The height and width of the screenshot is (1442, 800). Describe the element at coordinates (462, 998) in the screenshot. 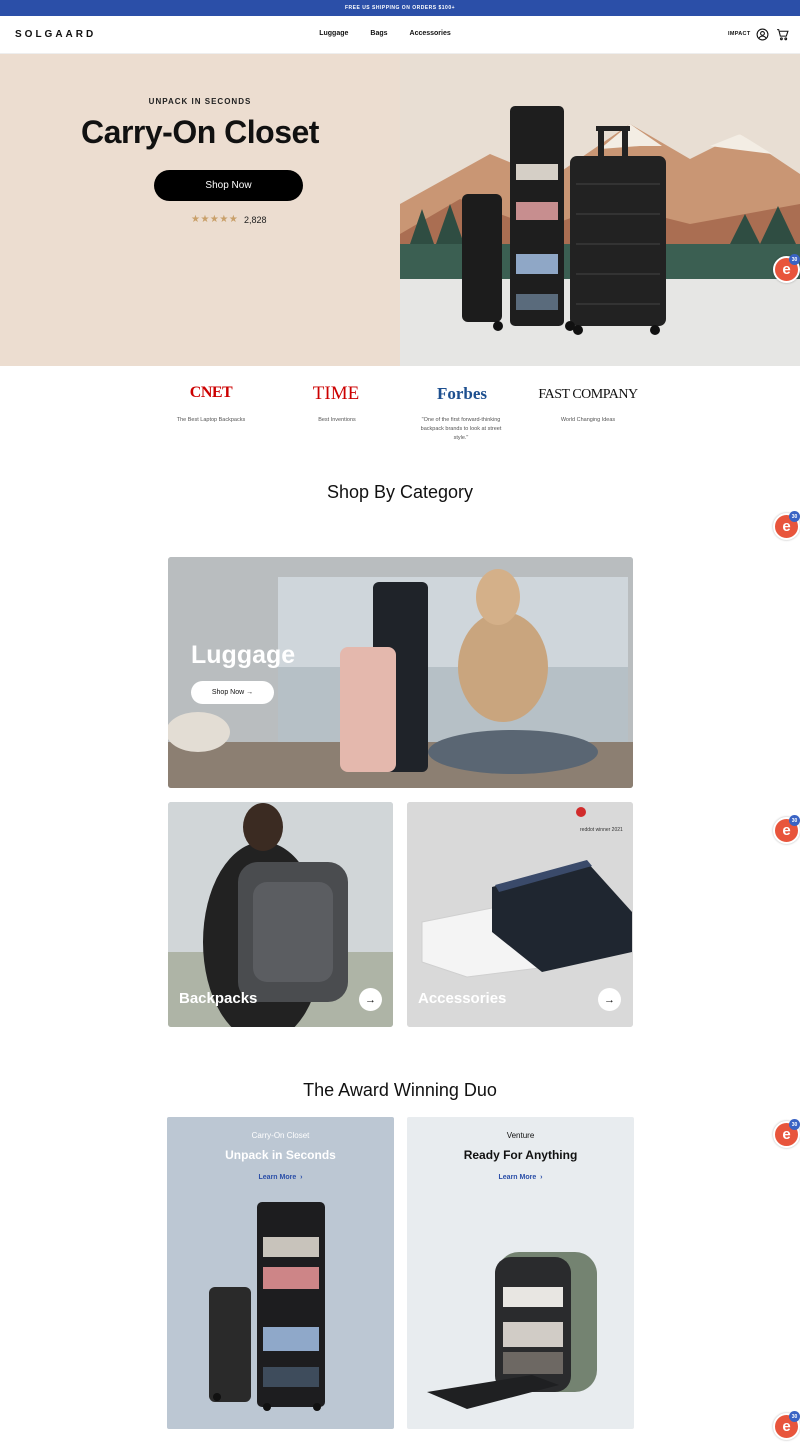

I see `accessories-label: Accessories` at that location.